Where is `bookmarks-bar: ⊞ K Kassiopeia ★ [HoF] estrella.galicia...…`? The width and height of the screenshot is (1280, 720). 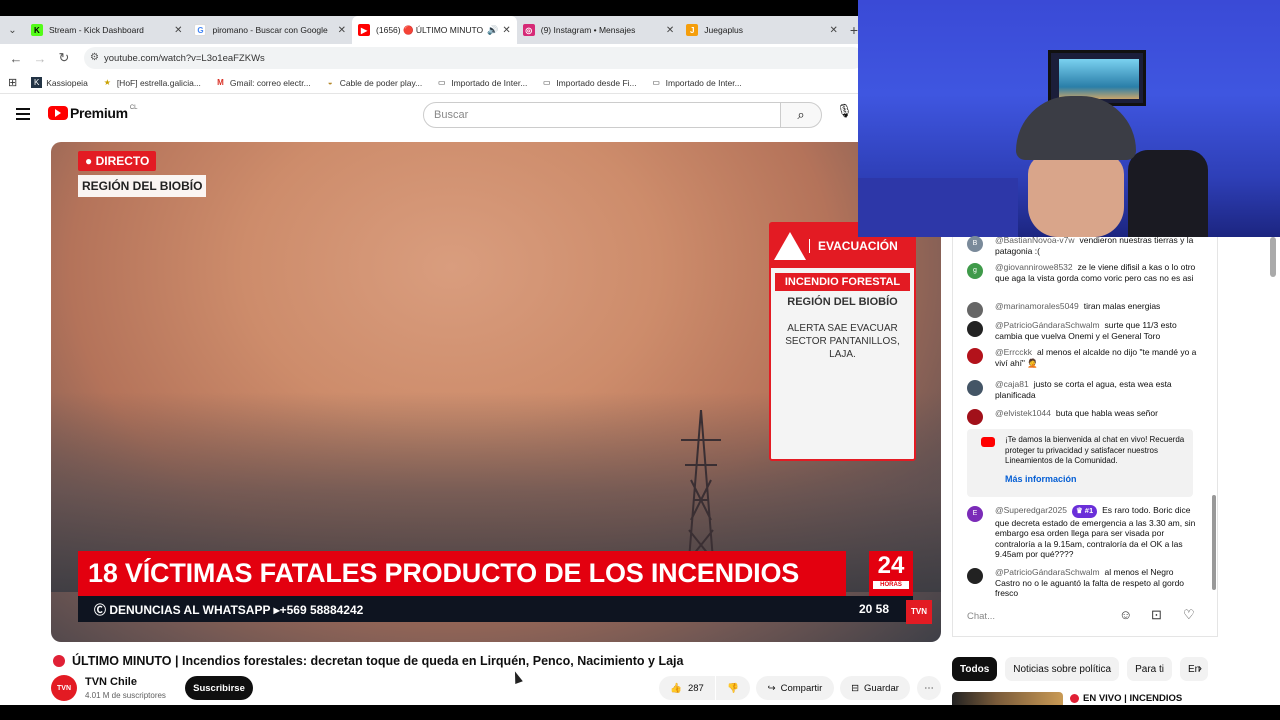 bookmarks-bar: ⊞ K Kassiopeia ★ [HoF] estrella.galicia...… is located at coordinates (429, 83).